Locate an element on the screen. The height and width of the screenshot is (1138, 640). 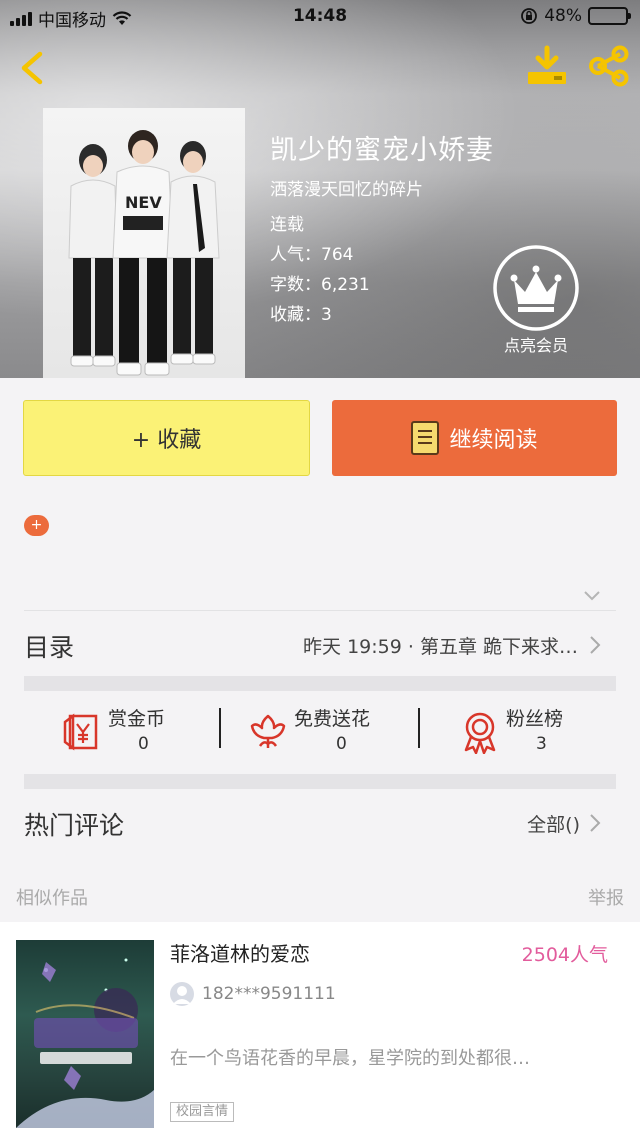
add-favorite-label: + 收藏 is located at coordinates (166, 440).